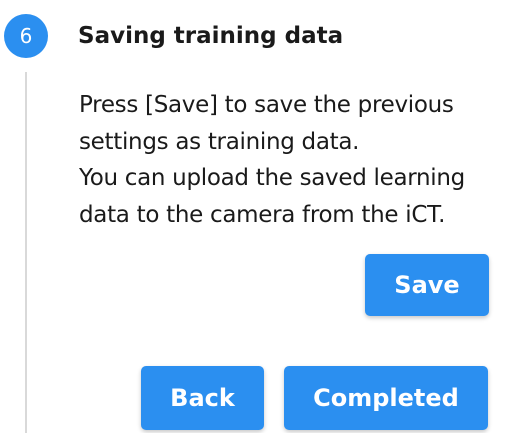  I want to click on description-line: data to the camera from the iCT., so click(262, 214).